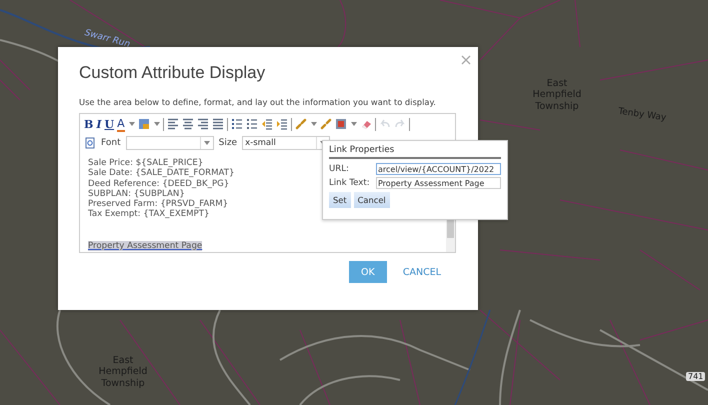 Image resolution: width=708 pixels, height=405 pixels. Describe the element at coordinates (340, 124) in the screenshot. I see `image-icon` at that location.